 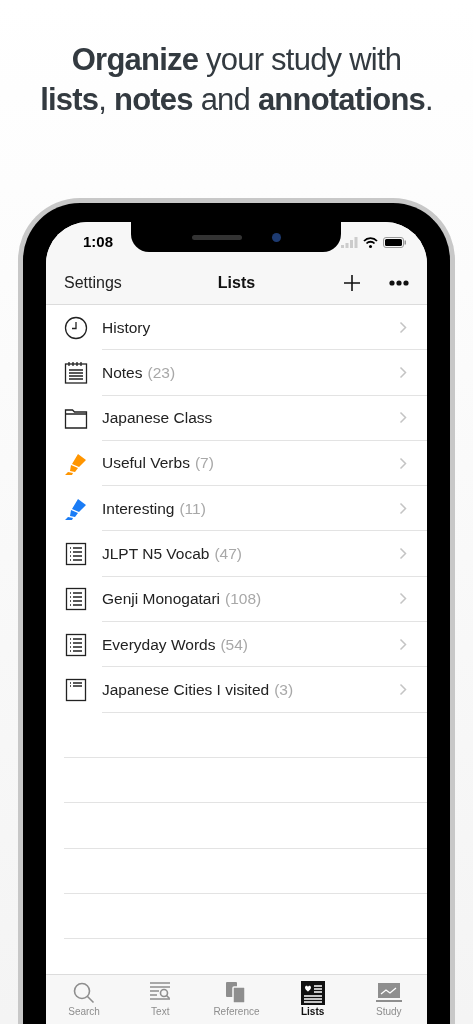 I want to click on list-name: Everyday Words, so click(x=159, y=644).